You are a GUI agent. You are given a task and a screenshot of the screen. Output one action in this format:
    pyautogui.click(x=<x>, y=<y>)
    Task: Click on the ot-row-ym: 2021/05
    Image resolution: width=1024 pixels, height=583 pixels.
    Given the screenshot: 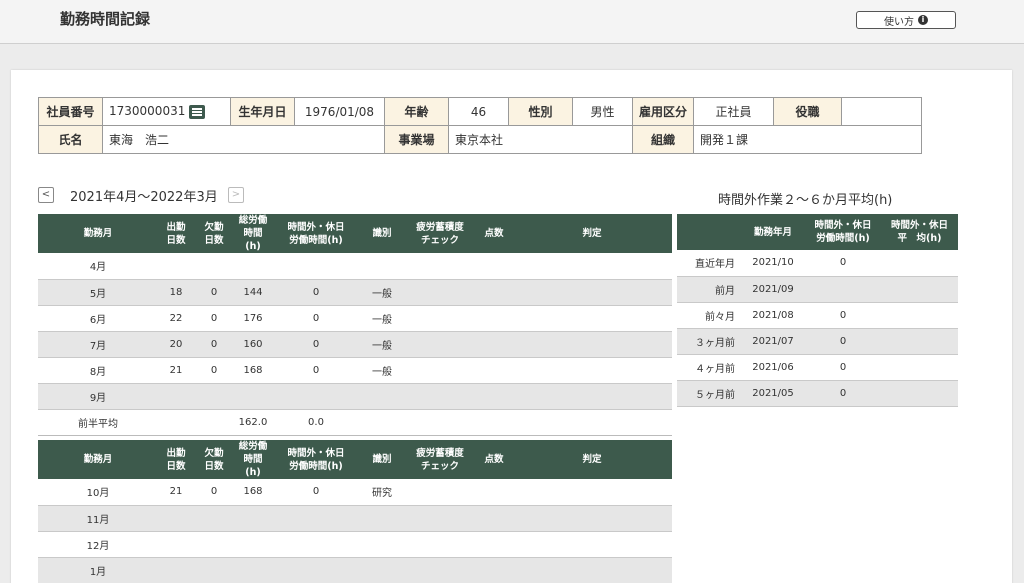 What is the action you would take?
    pyautogui.click(x=773, y=393)
    